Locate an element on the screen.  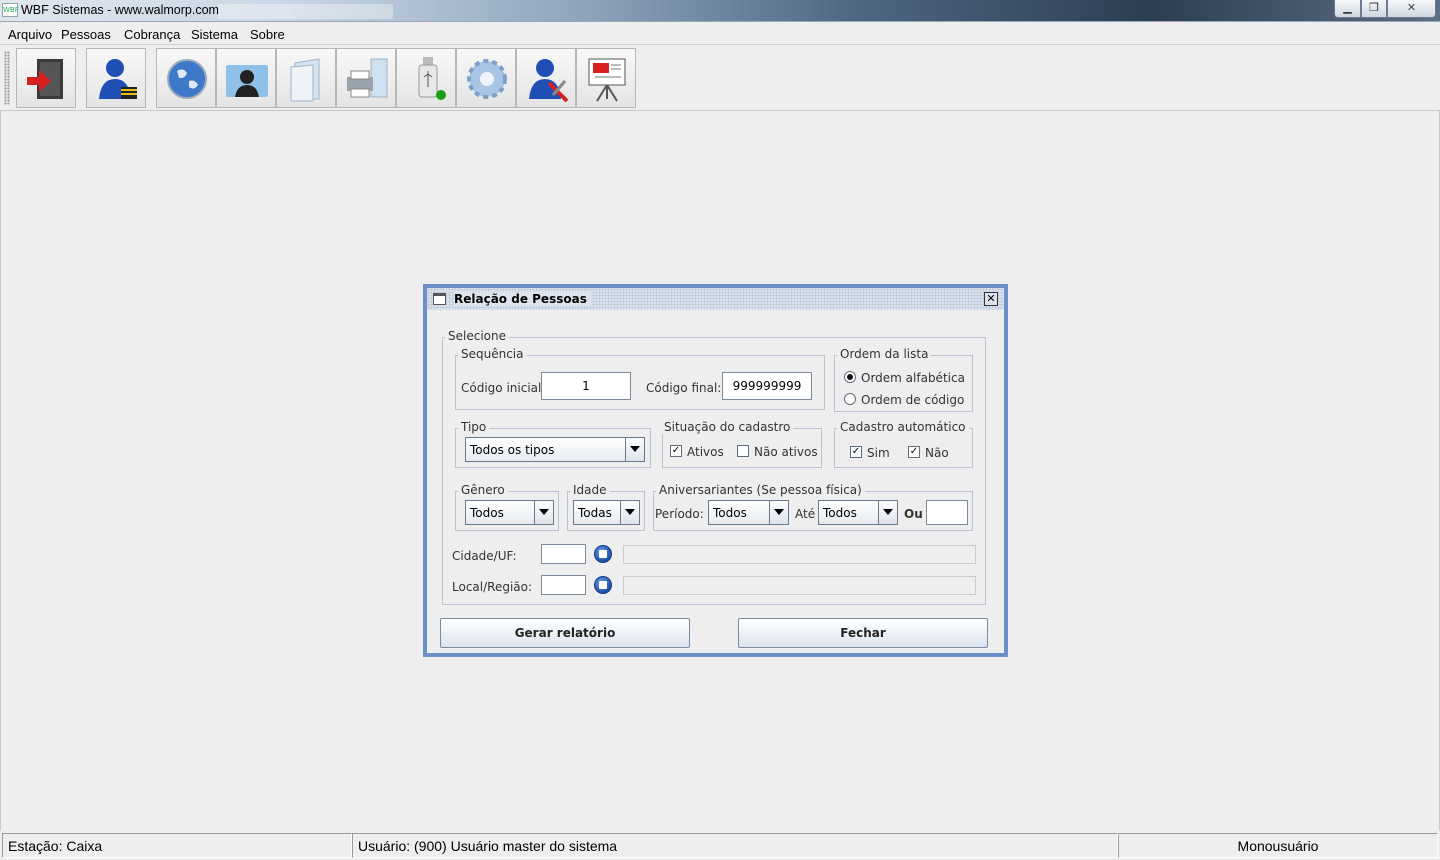
menu-sobre: Sobre is located at coordinates (267, 34).